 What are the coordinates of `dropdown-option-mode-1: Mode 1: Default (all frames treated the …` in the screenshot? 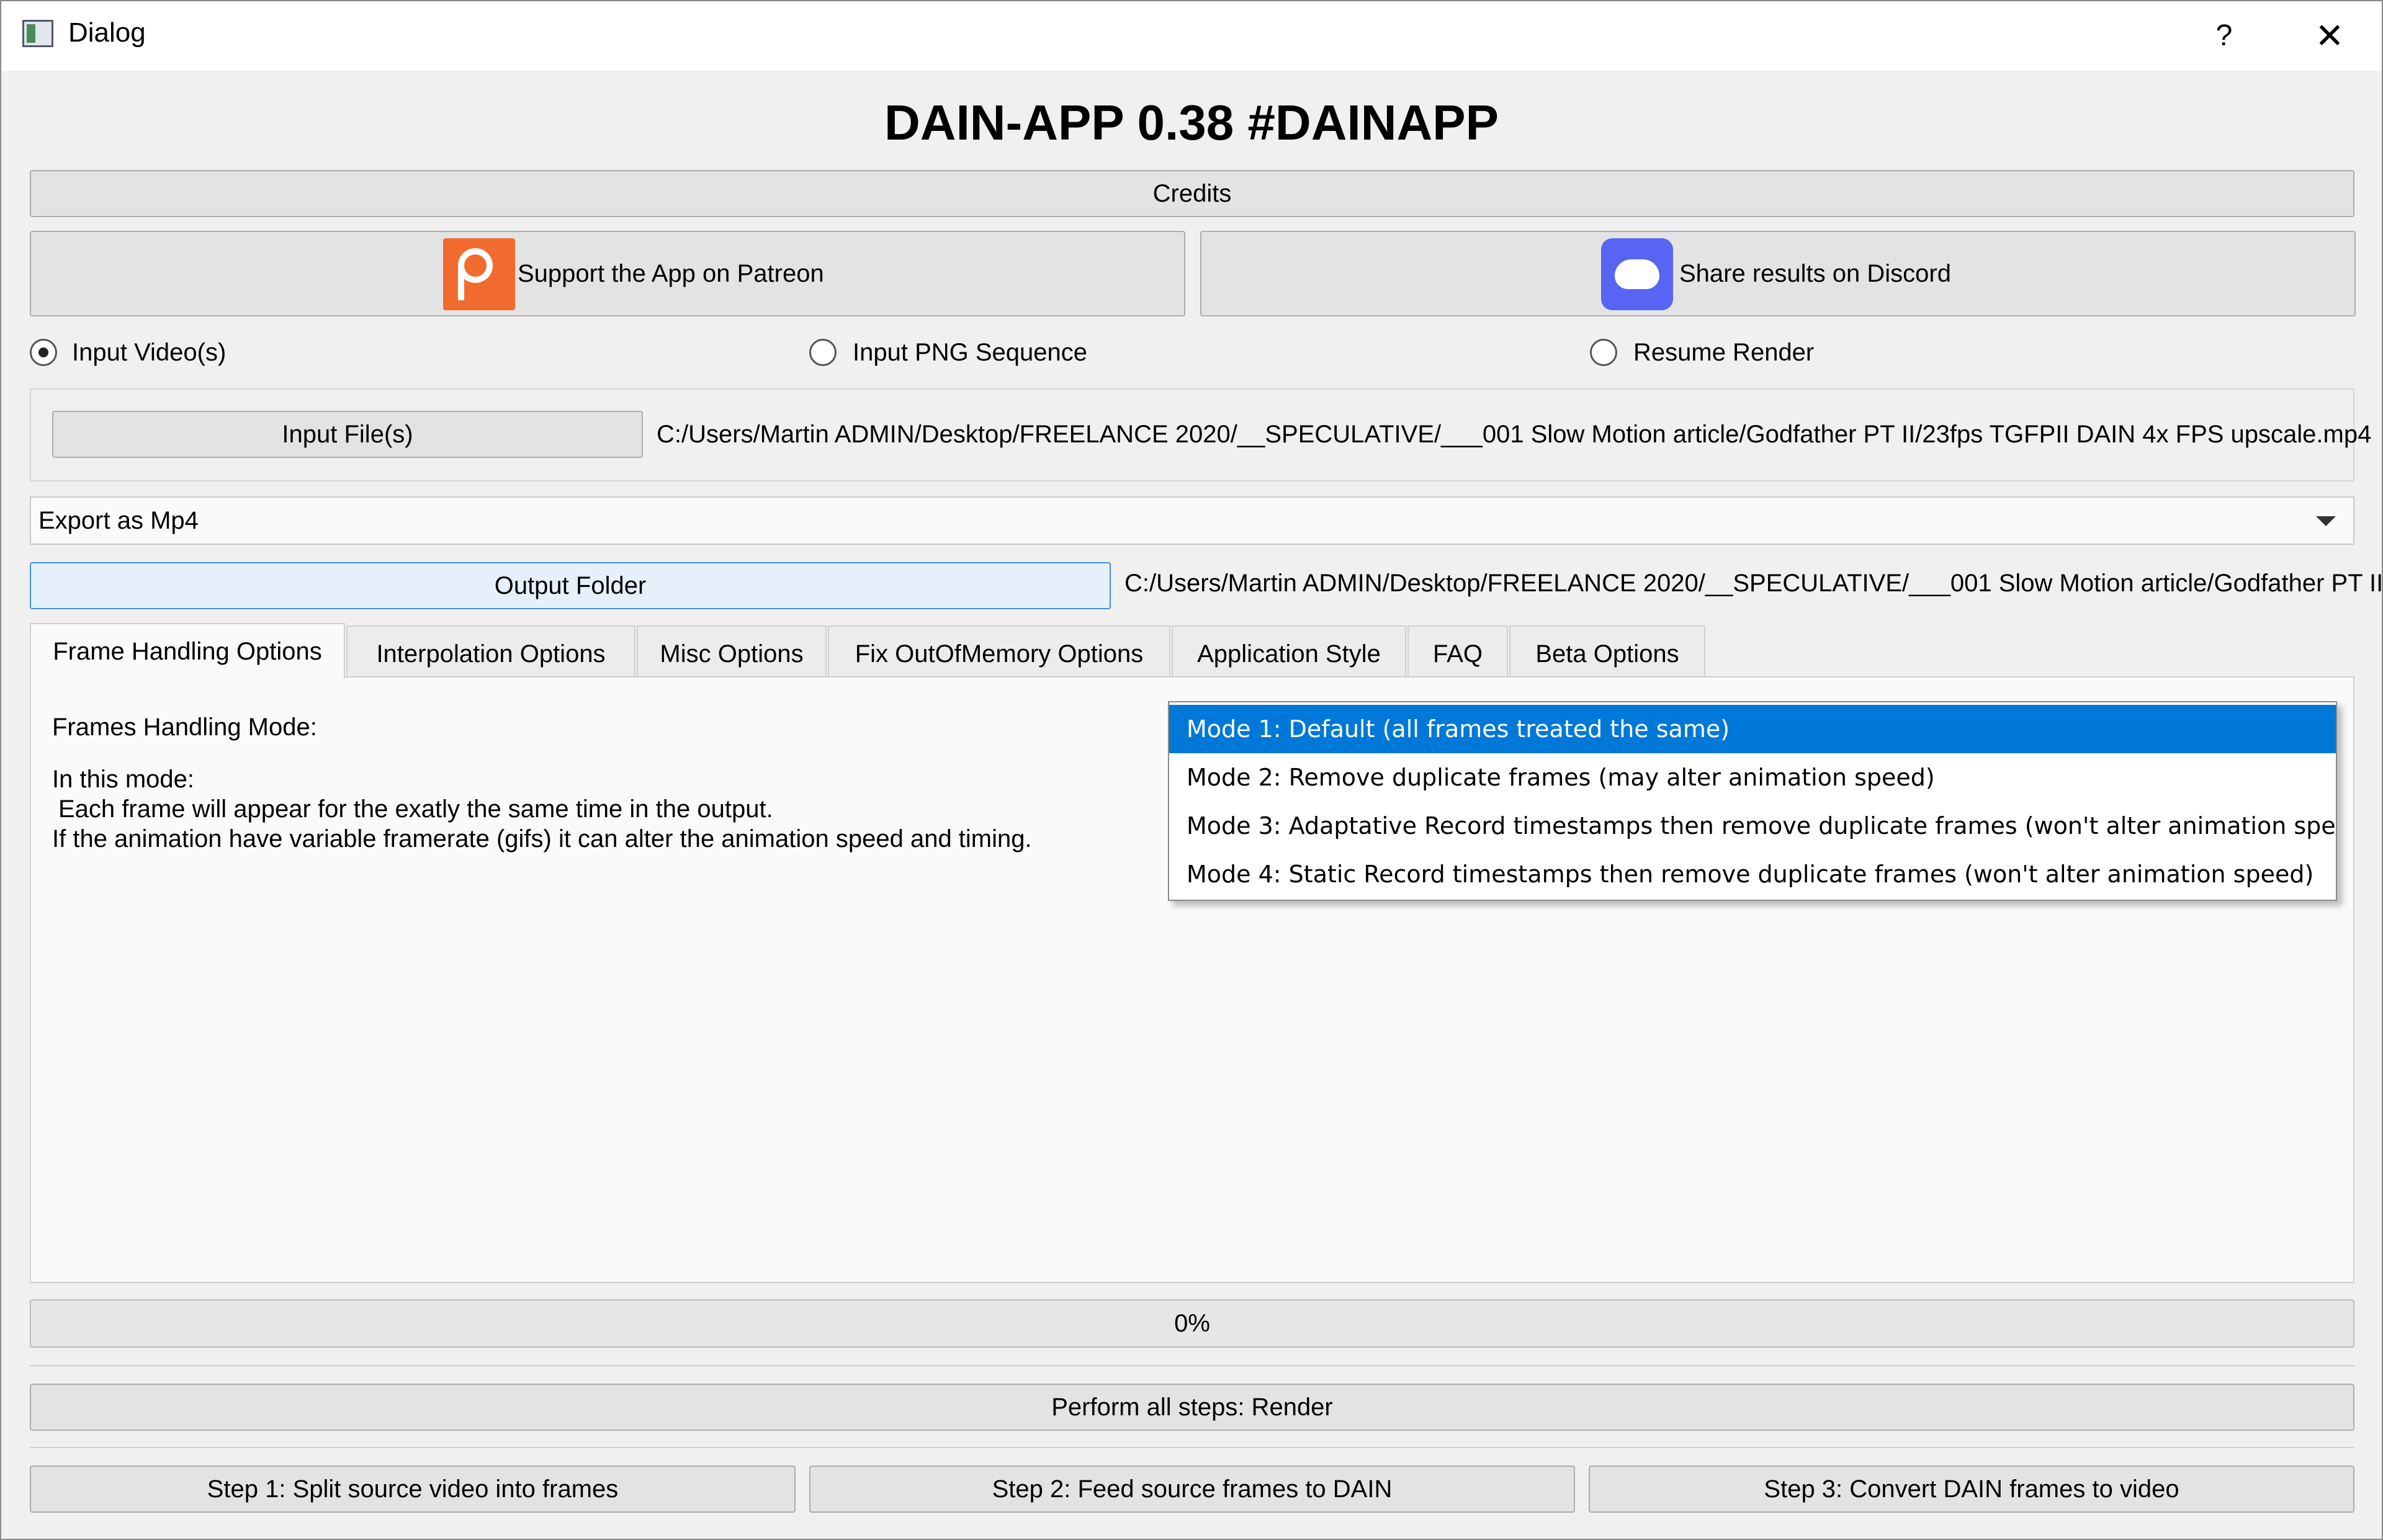 It's located at (1752, 729).